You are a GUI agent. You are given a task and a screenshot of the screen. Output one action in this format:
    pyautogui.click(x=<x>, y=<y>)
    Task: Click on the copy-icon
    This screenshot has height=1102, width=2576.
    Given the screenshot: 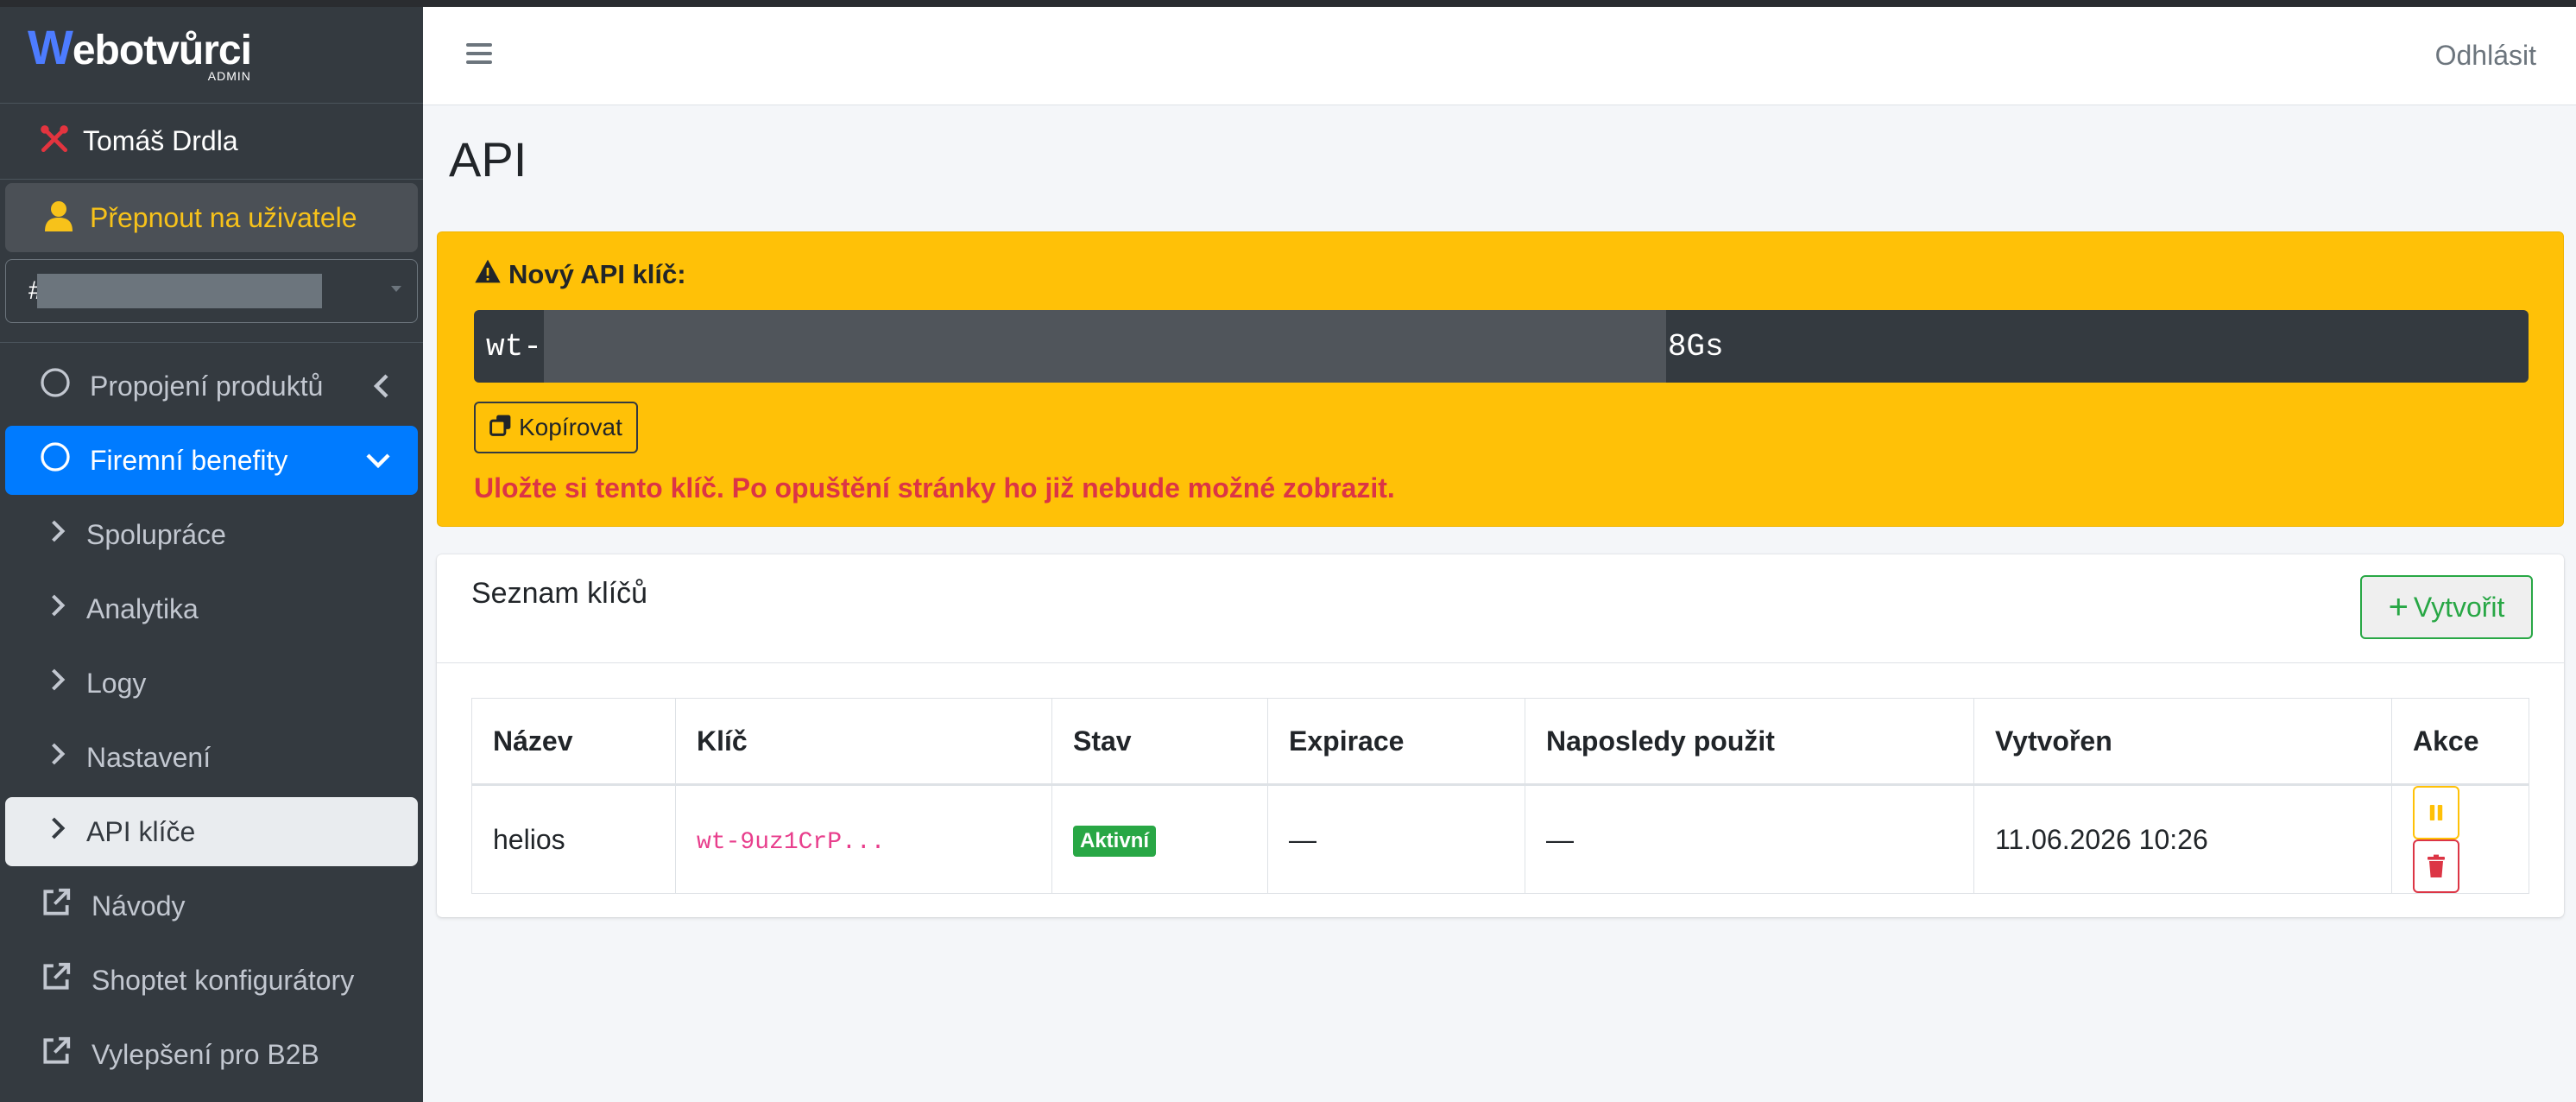 What is the action you would take?
    pyautogui.click(x=500, y=428)
    